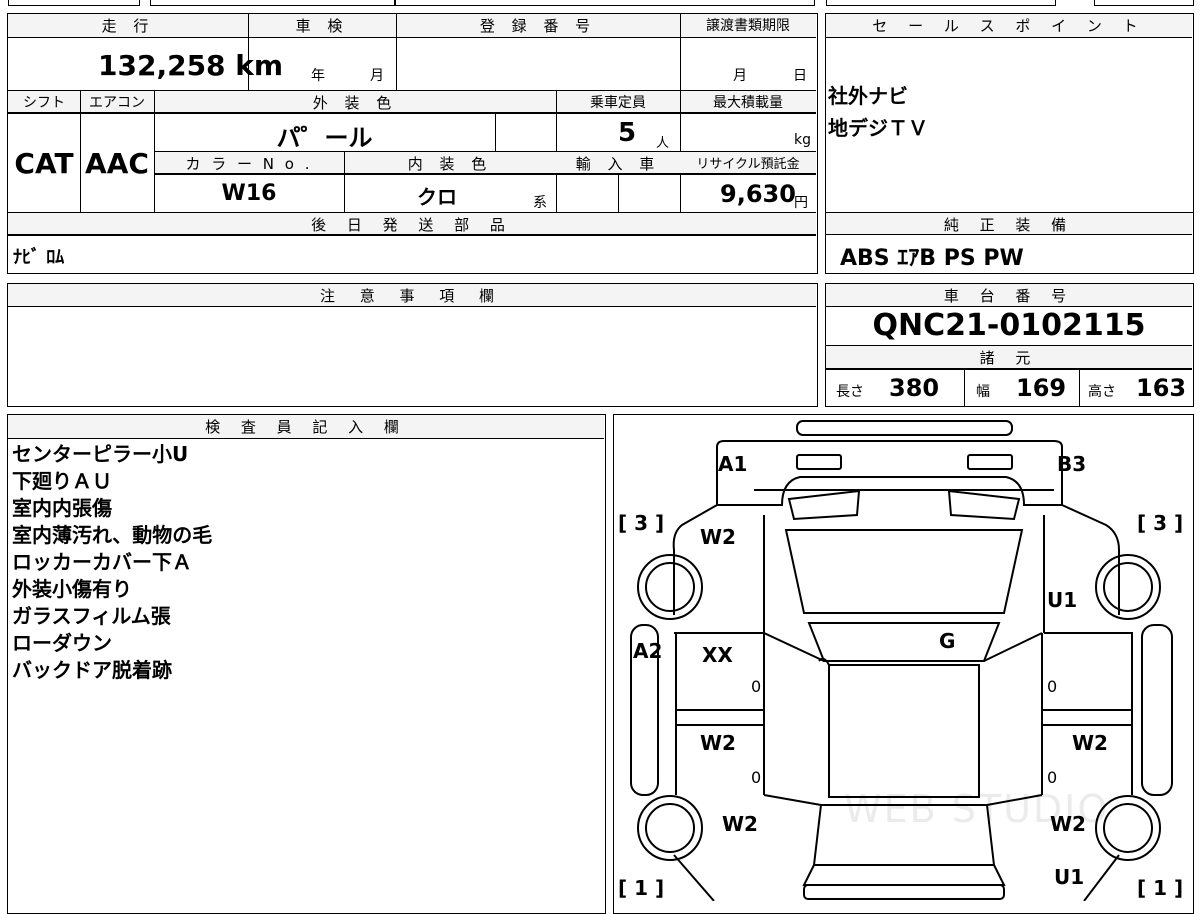 This screenshot has width=1200, height=914. What do you see at coordinates (756, 686) in the screenshot?
I see `mark-zero-1: 0` at bounding box center [756, 686].